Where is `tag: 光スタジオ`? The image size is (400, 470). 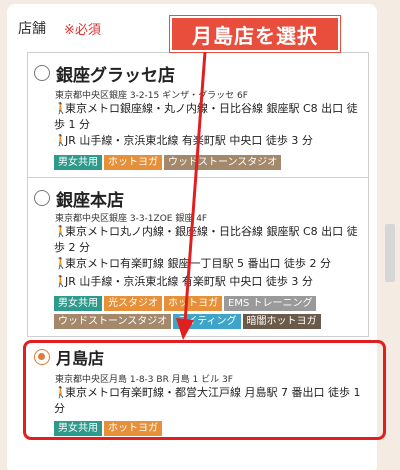
tag: 光スタジオ is located at coordinates (133, 303).